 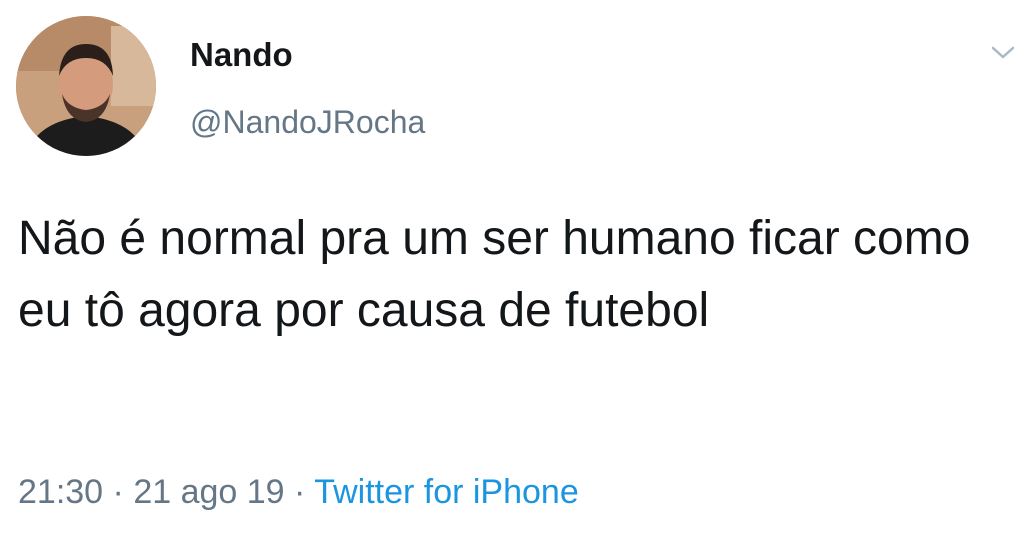 What do you see at coordinates (1003, 53) in the screenshot?
I see `chevron-down-icon` at bounding box center [1003, 53].